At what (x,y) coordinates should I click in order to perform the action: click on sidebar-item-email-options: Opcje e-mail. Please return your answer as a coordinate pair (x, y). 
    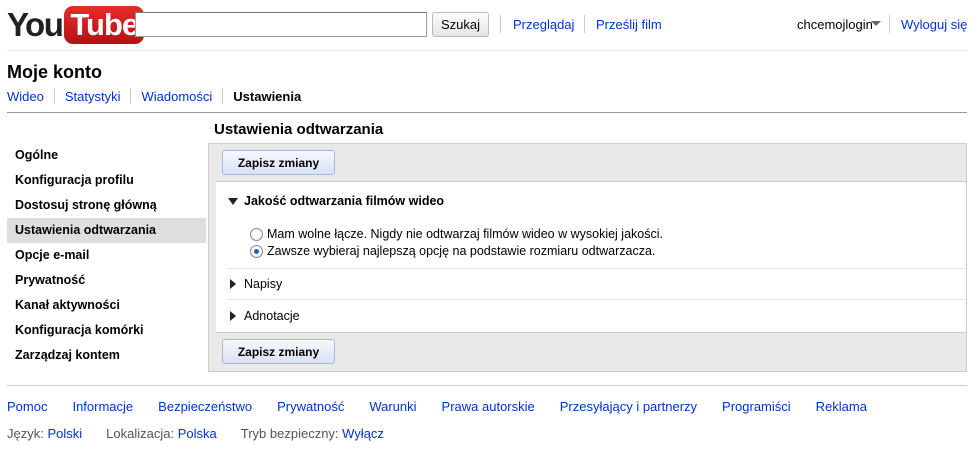
    Looking at the image, I should click on (106, 255).